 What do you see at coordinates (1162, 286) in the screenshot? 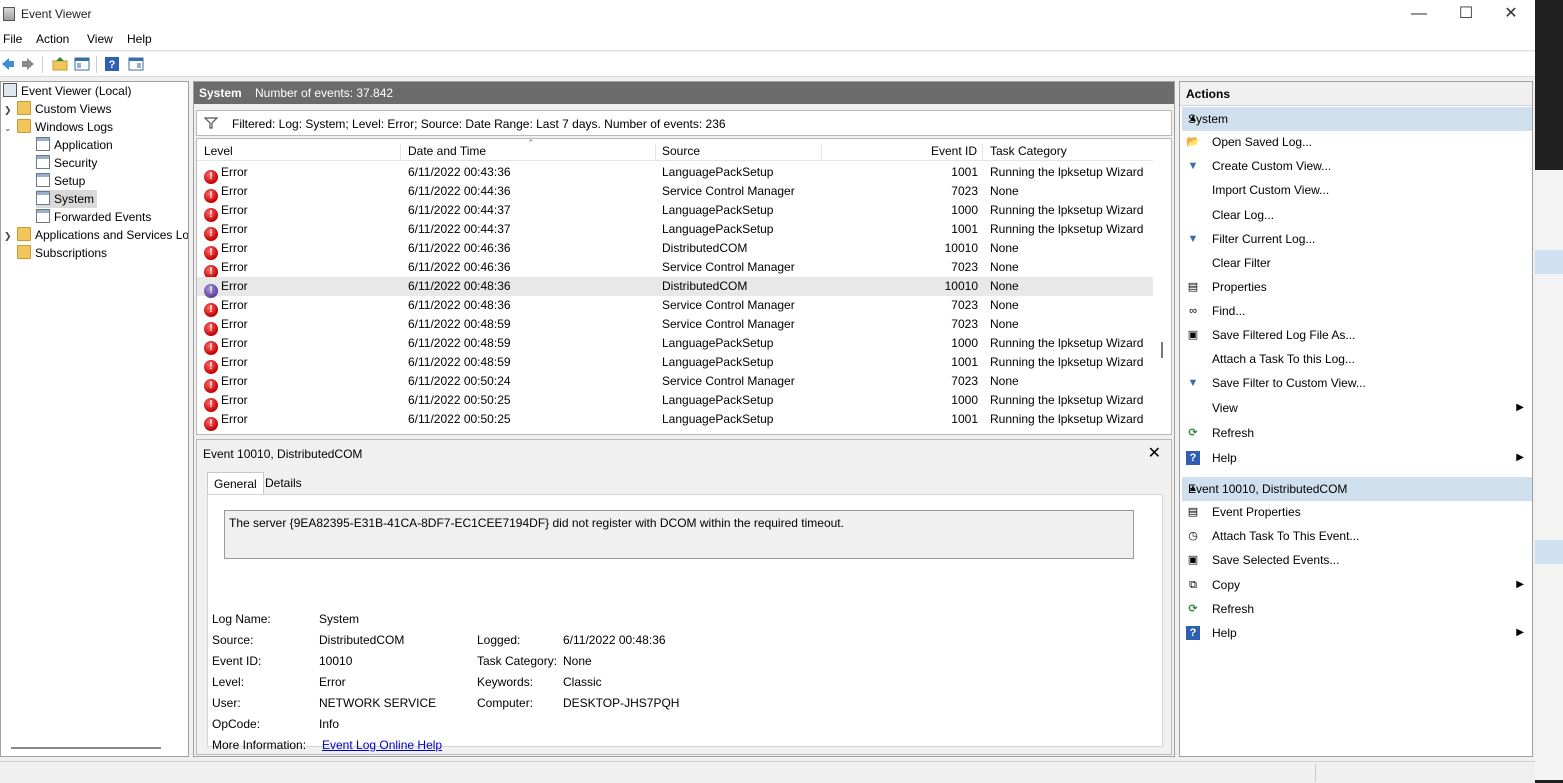
I see `table-vertical-scrollbar` at bounding box center [1162, 286].